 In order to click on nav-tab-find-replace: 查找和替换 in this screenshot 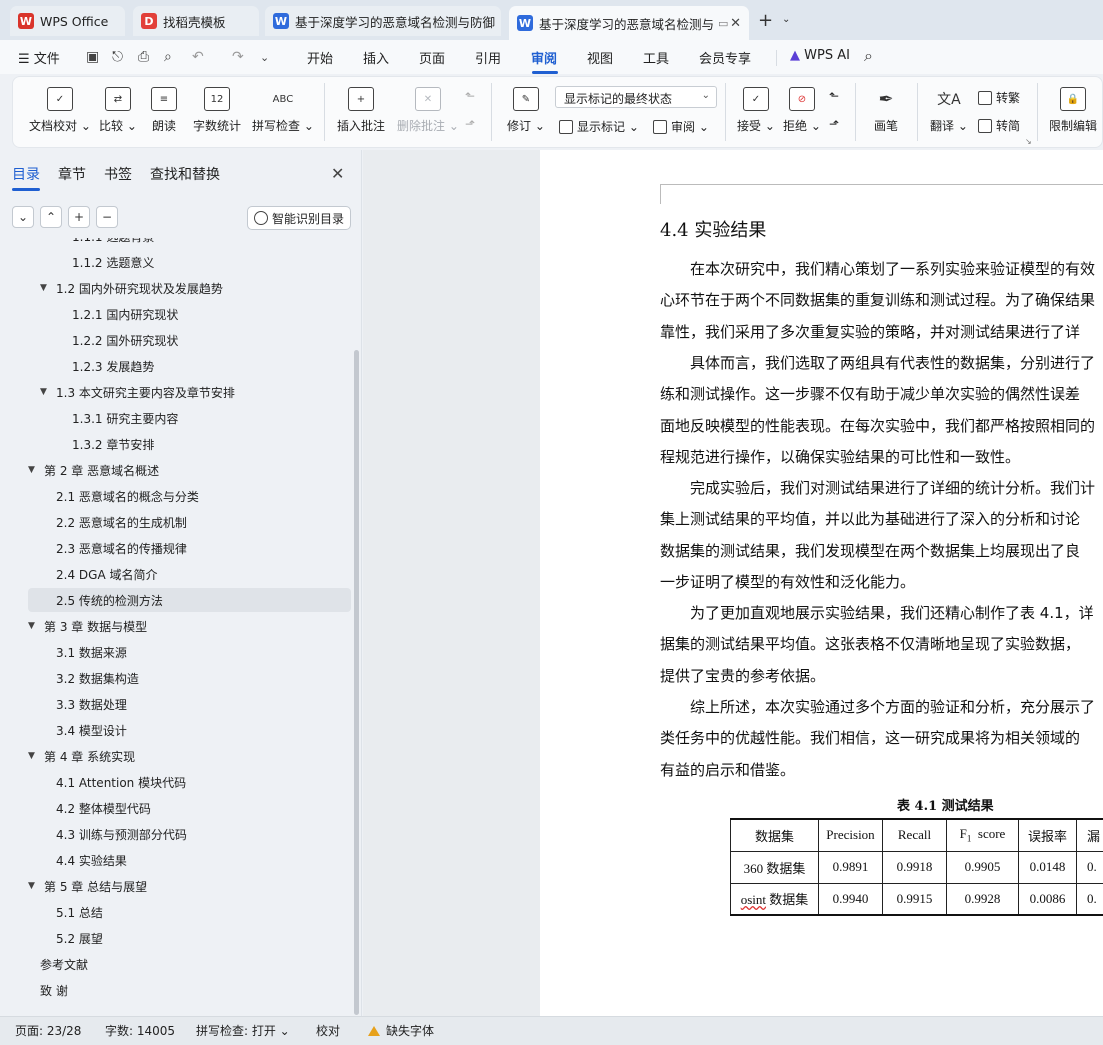, I will do `click(185, 174)`.